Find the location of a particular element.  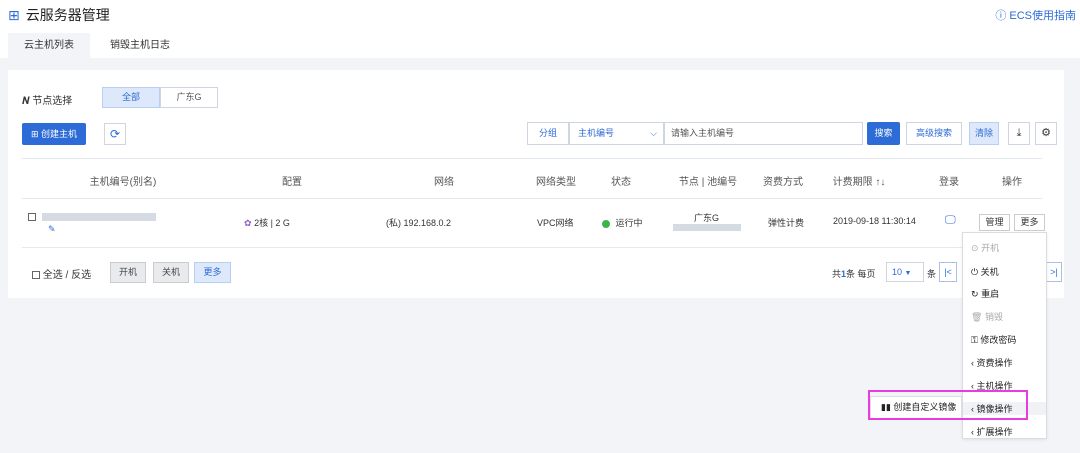

search-button: 搜索 is located at coordinates (883, 133).